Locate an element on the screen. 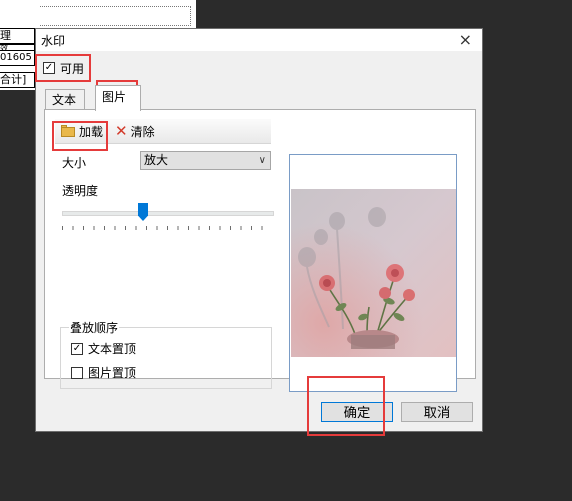 The image size is (572, 501). image-preview is located at coordinates (373, 273).